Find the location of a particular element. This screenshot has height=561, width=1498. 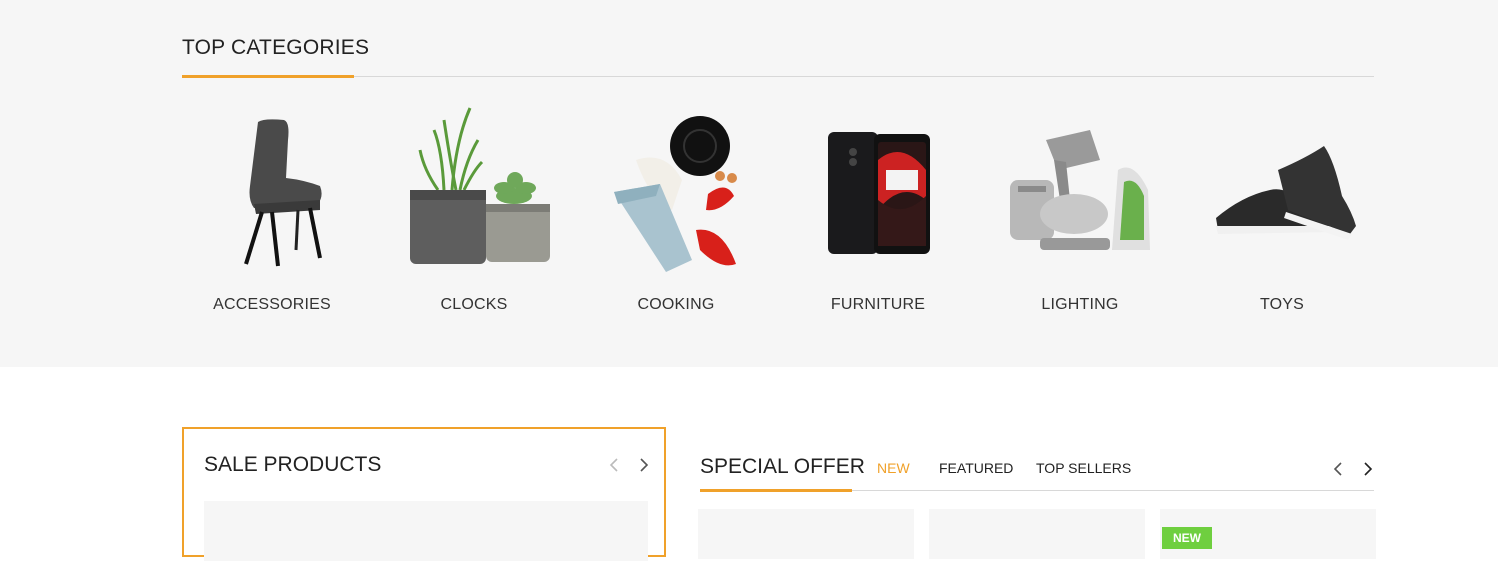

sale-products-title: SALE PRODUCTS is located at coordinates (293, 464).